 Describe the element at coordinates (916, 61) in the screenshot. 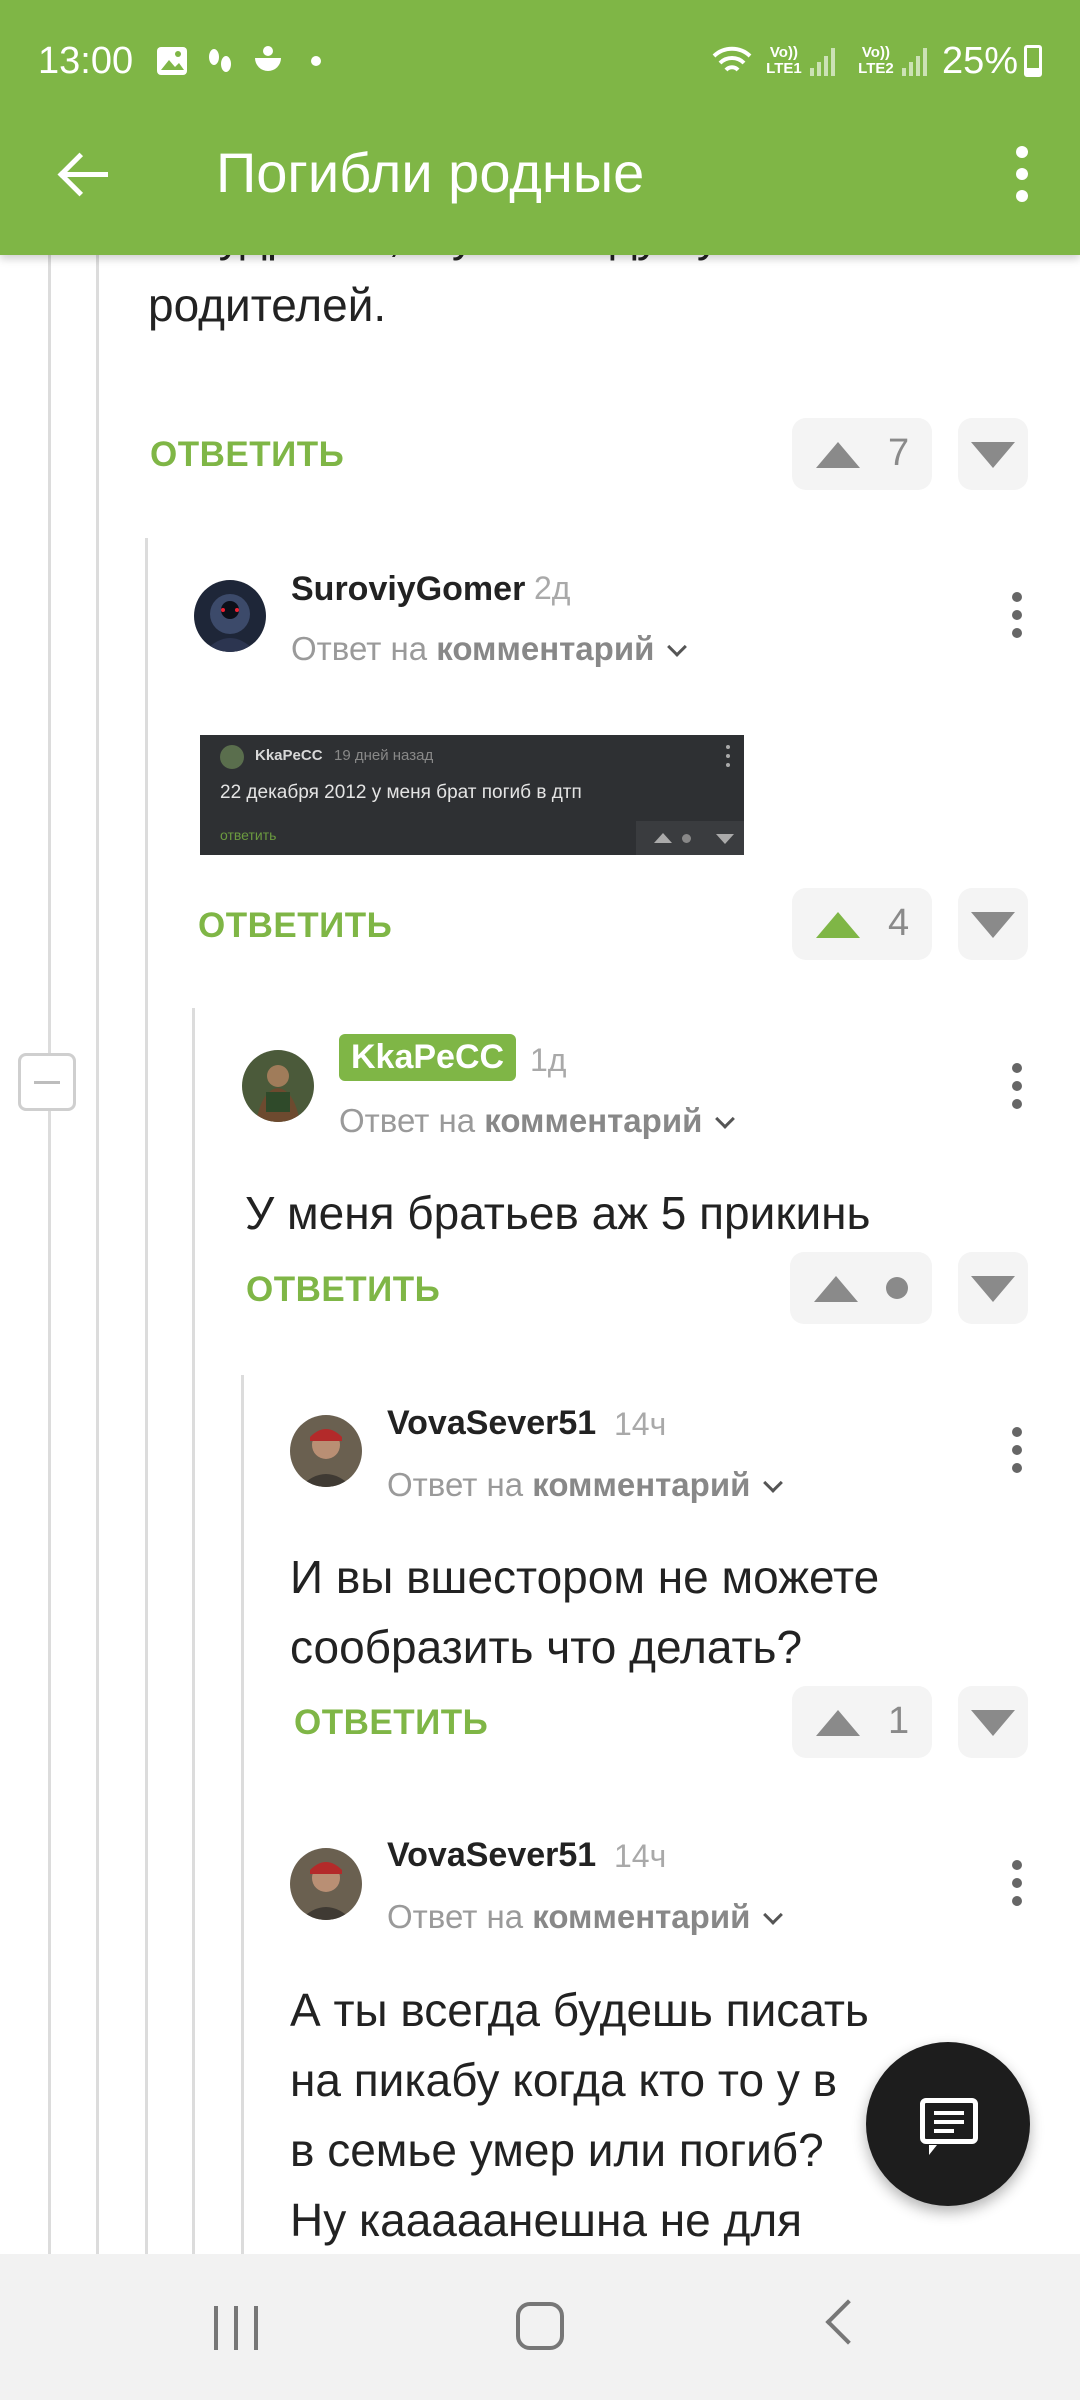

I see `signal2-icon` at that location.